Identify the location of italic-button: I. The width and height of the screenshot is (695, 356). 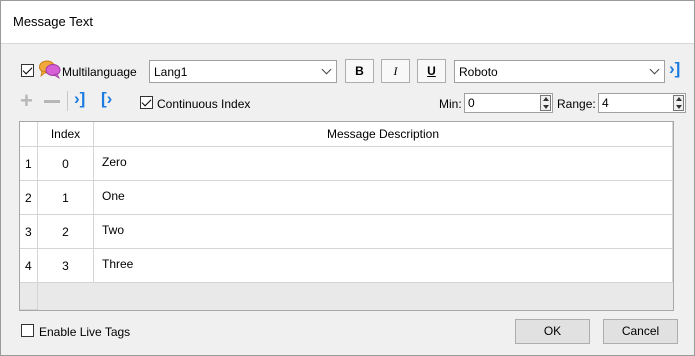
(395, 71).